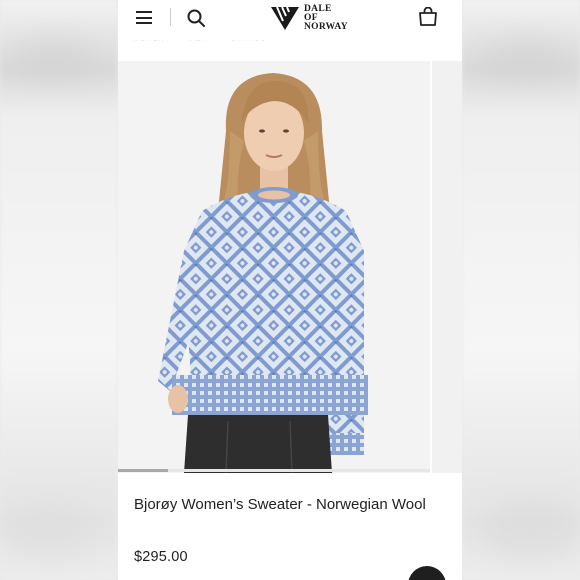 Image resolution: width=580 pixels, height=580 pixels. I want to click on subnav-item: MEN, so click(198, 44).